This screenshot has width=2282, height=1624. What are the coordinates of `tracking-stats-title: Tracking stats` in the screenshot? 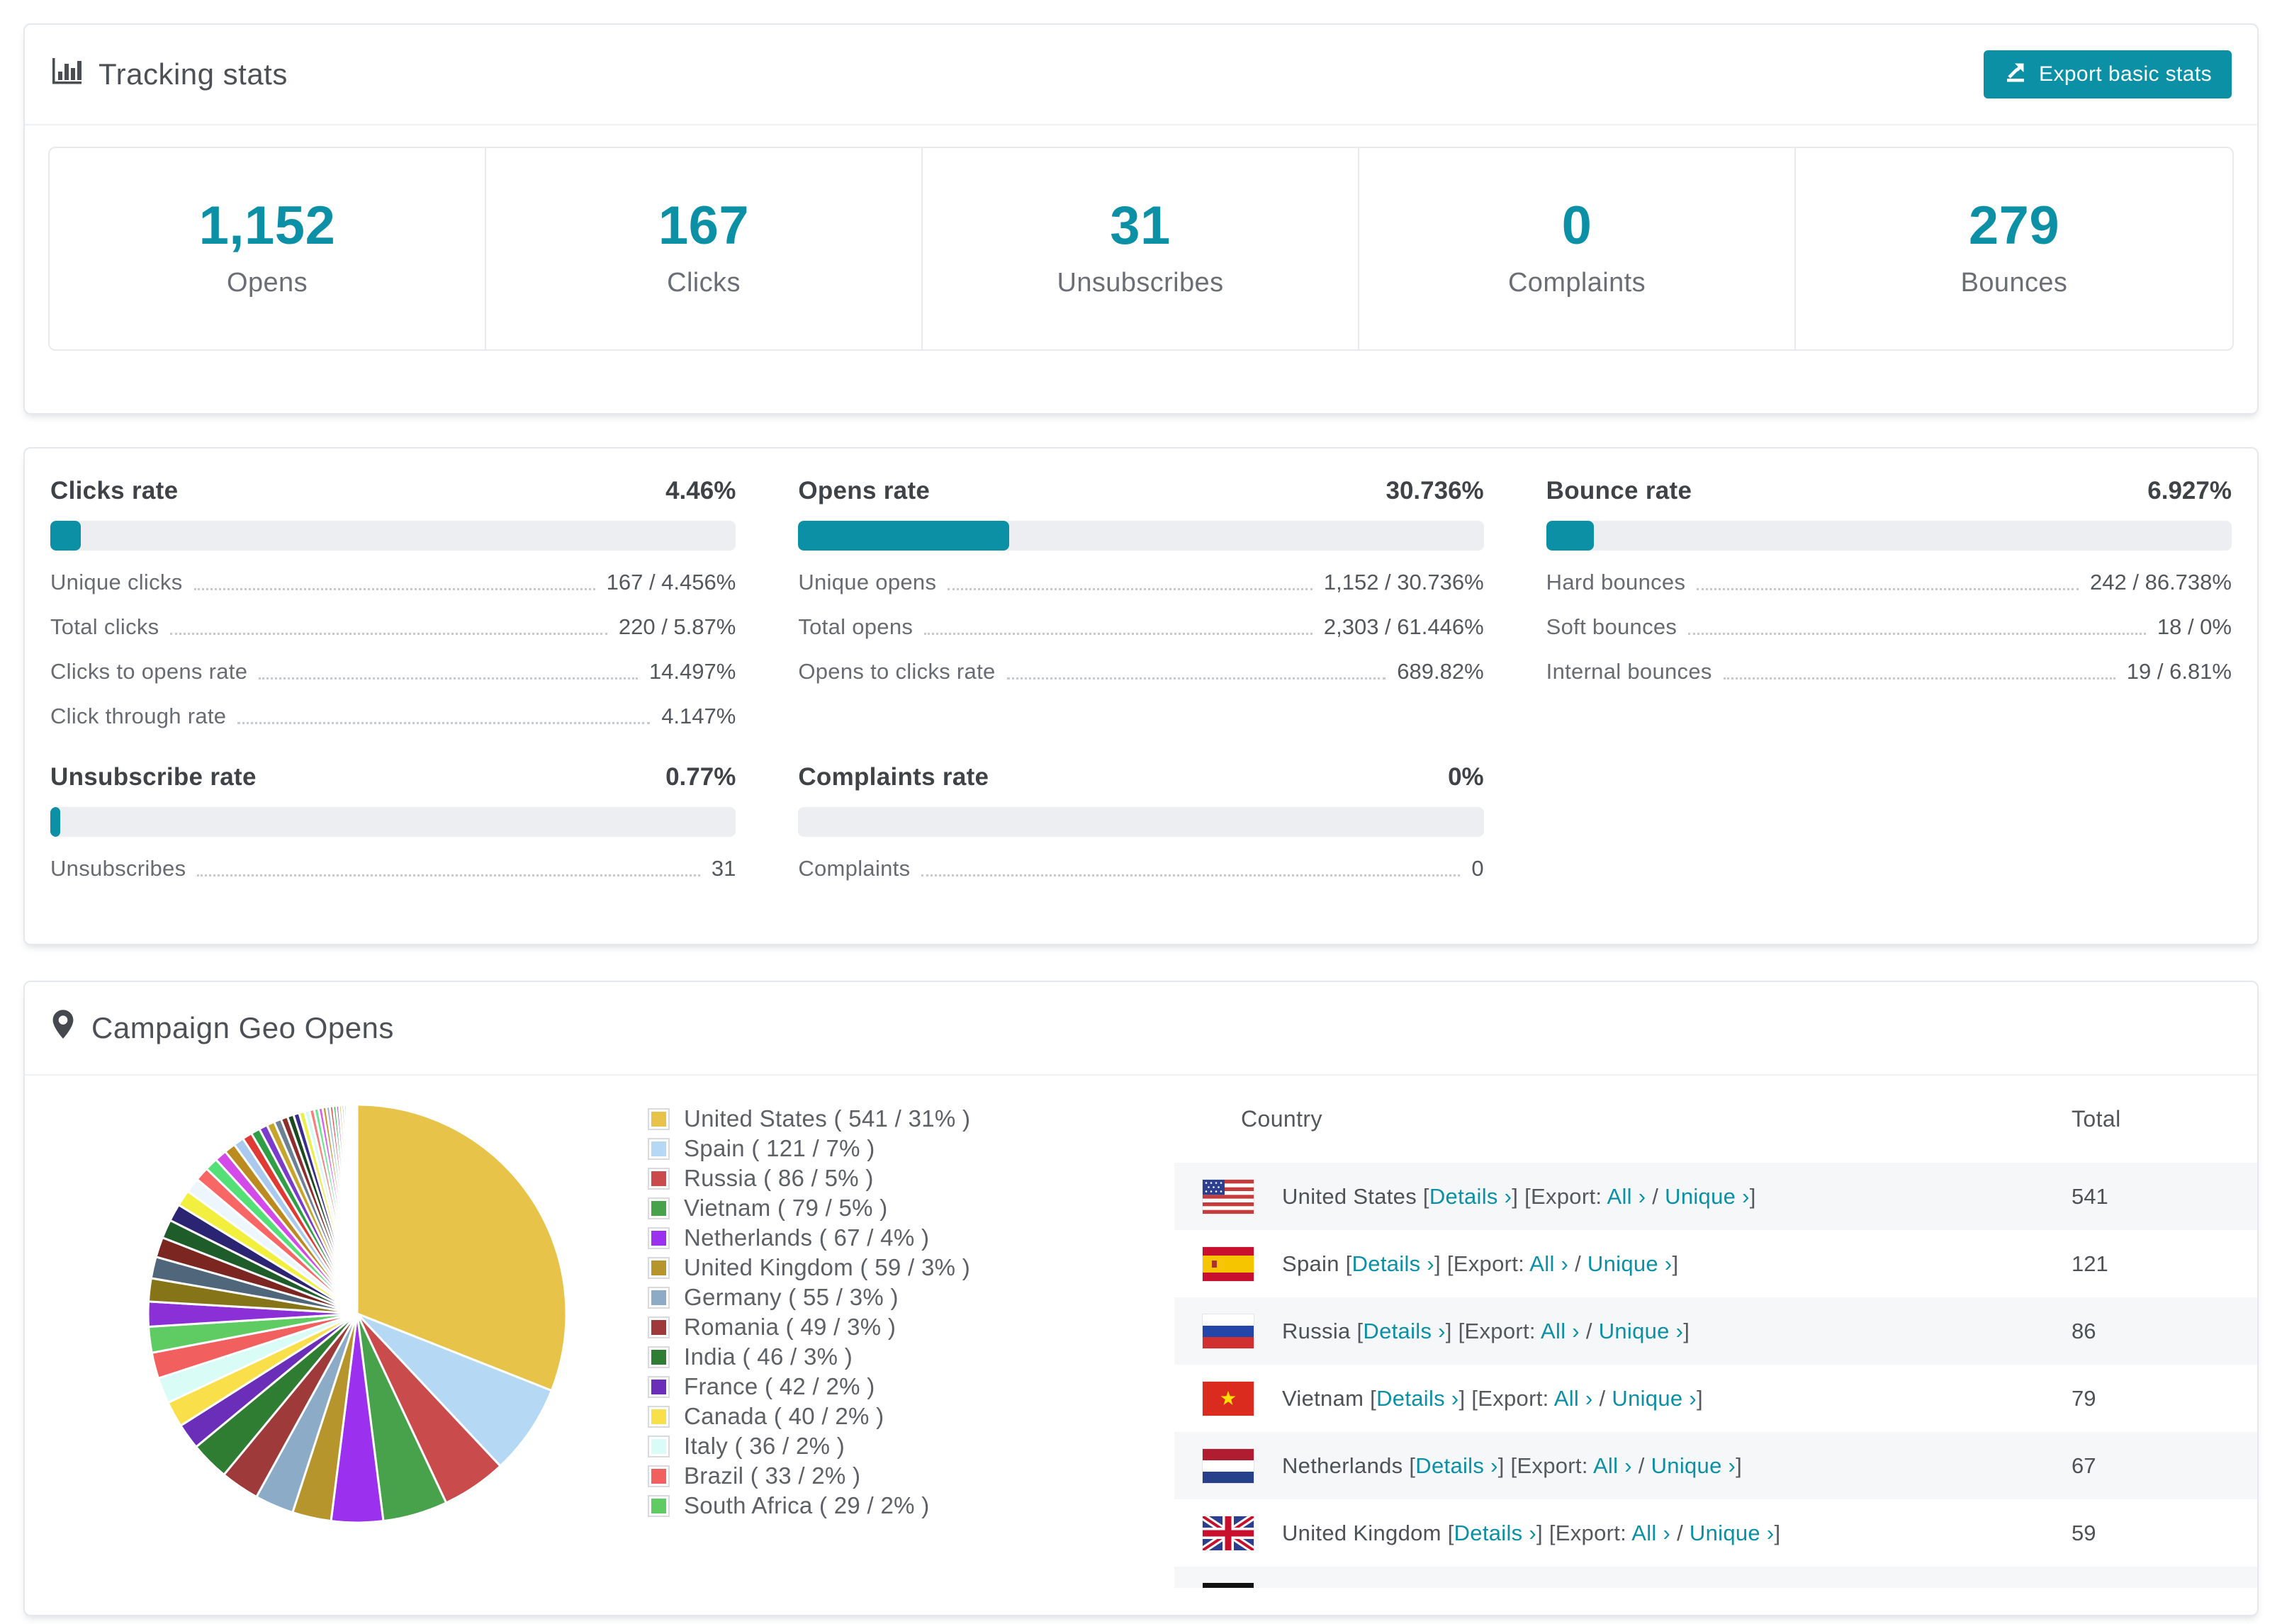 It's located at (194, 74).